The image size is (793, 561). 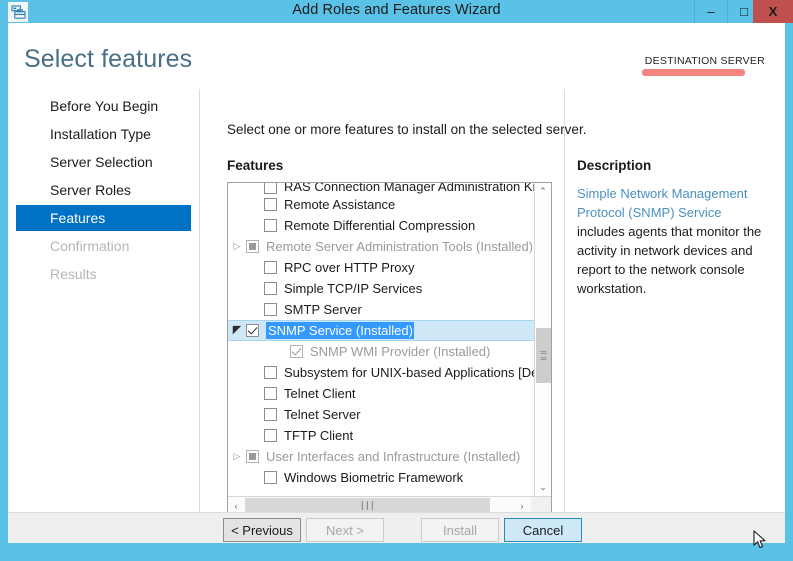 I want to click on sidebar-item-features: Features, so click(x=103, y=218).